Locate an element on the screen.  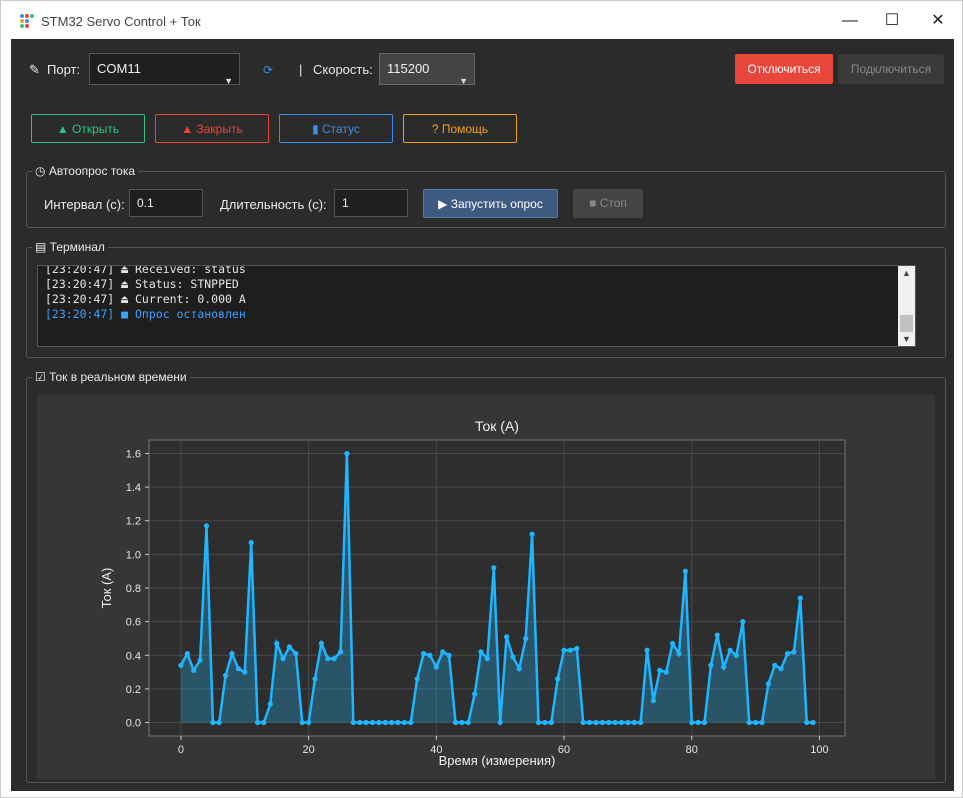
connect-button: Подключиться is located at coordinates (891, 69).